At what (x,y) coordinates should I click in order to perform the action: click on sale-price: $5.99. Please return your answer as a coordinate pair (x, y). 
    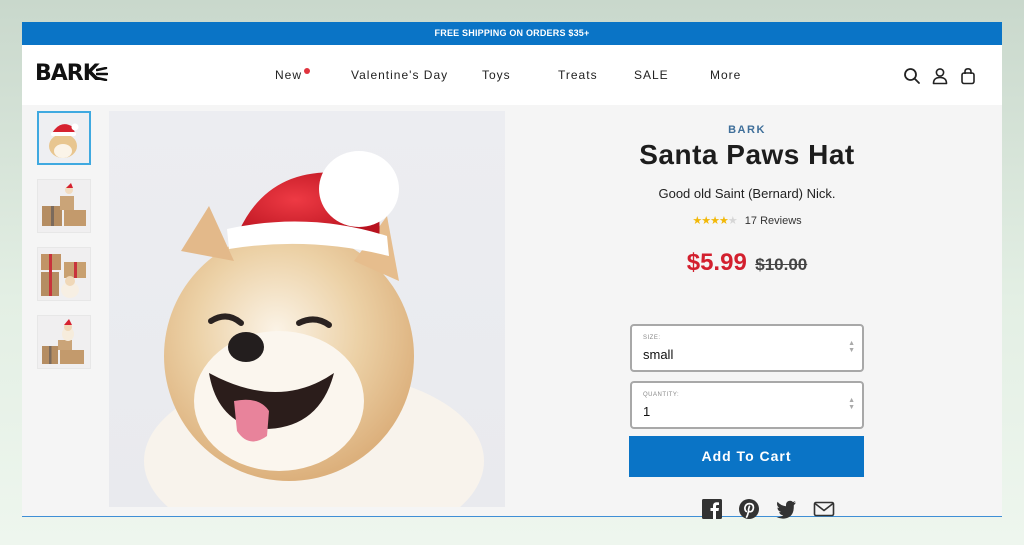
    Looking at the image, I should click on (716, 262).